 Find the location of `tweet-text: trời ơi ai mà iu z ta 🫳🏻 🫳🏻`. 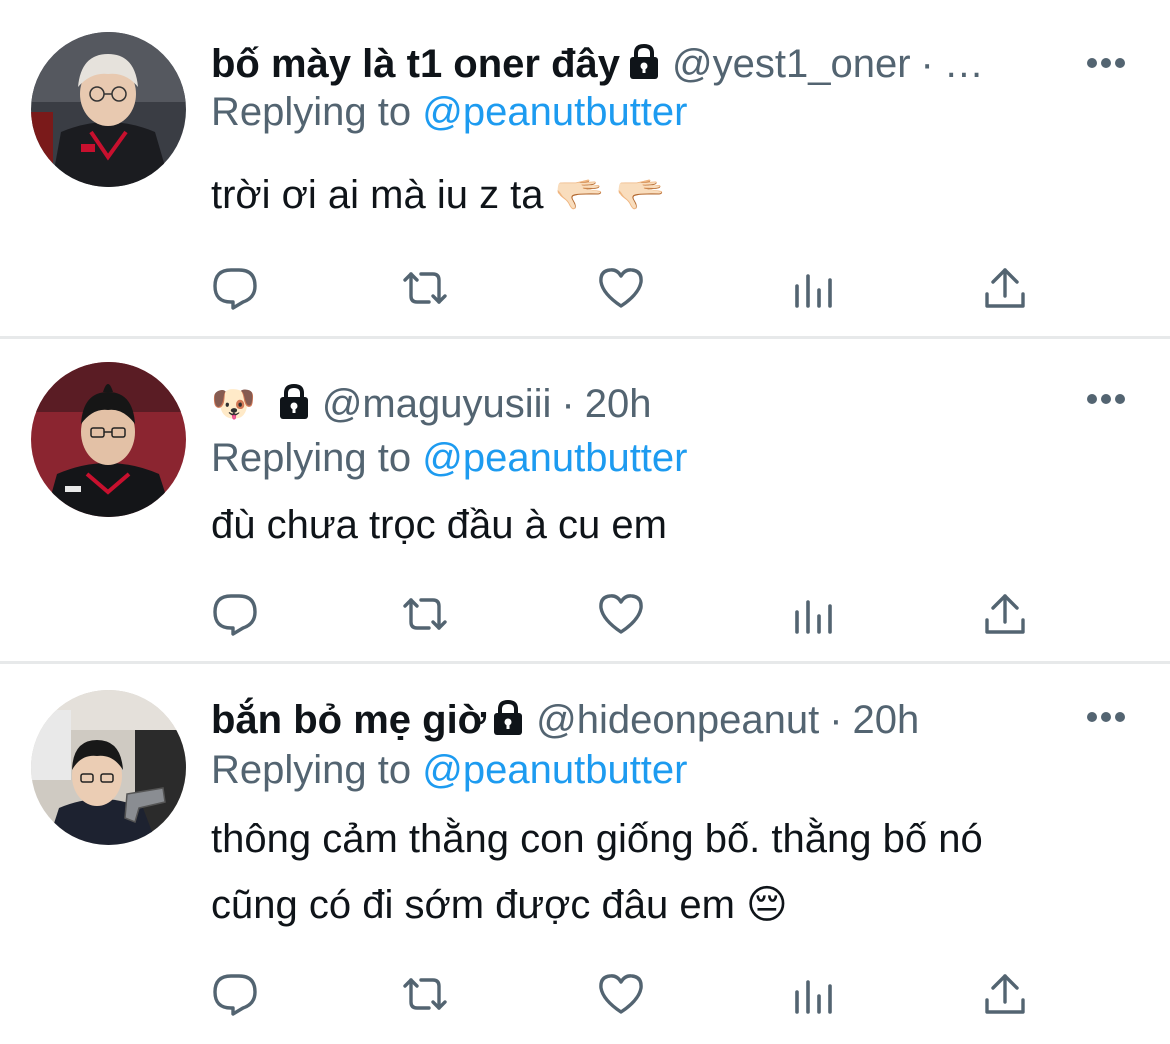

tweet-text: trời ơi ai mà iu z ta 🫳🏻 🫳🏻 is located at coordinates (438, 195).